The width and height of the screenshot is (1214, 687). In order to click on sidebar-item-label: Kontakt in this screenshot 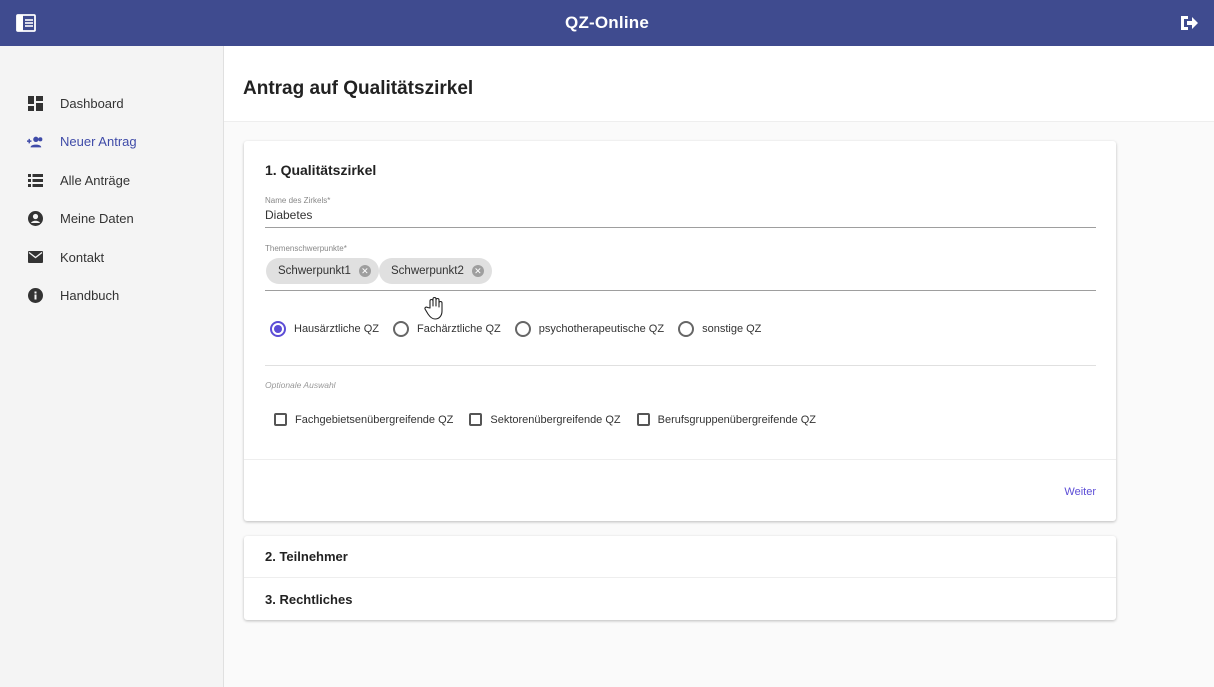, I will do `click(82, 257)`.